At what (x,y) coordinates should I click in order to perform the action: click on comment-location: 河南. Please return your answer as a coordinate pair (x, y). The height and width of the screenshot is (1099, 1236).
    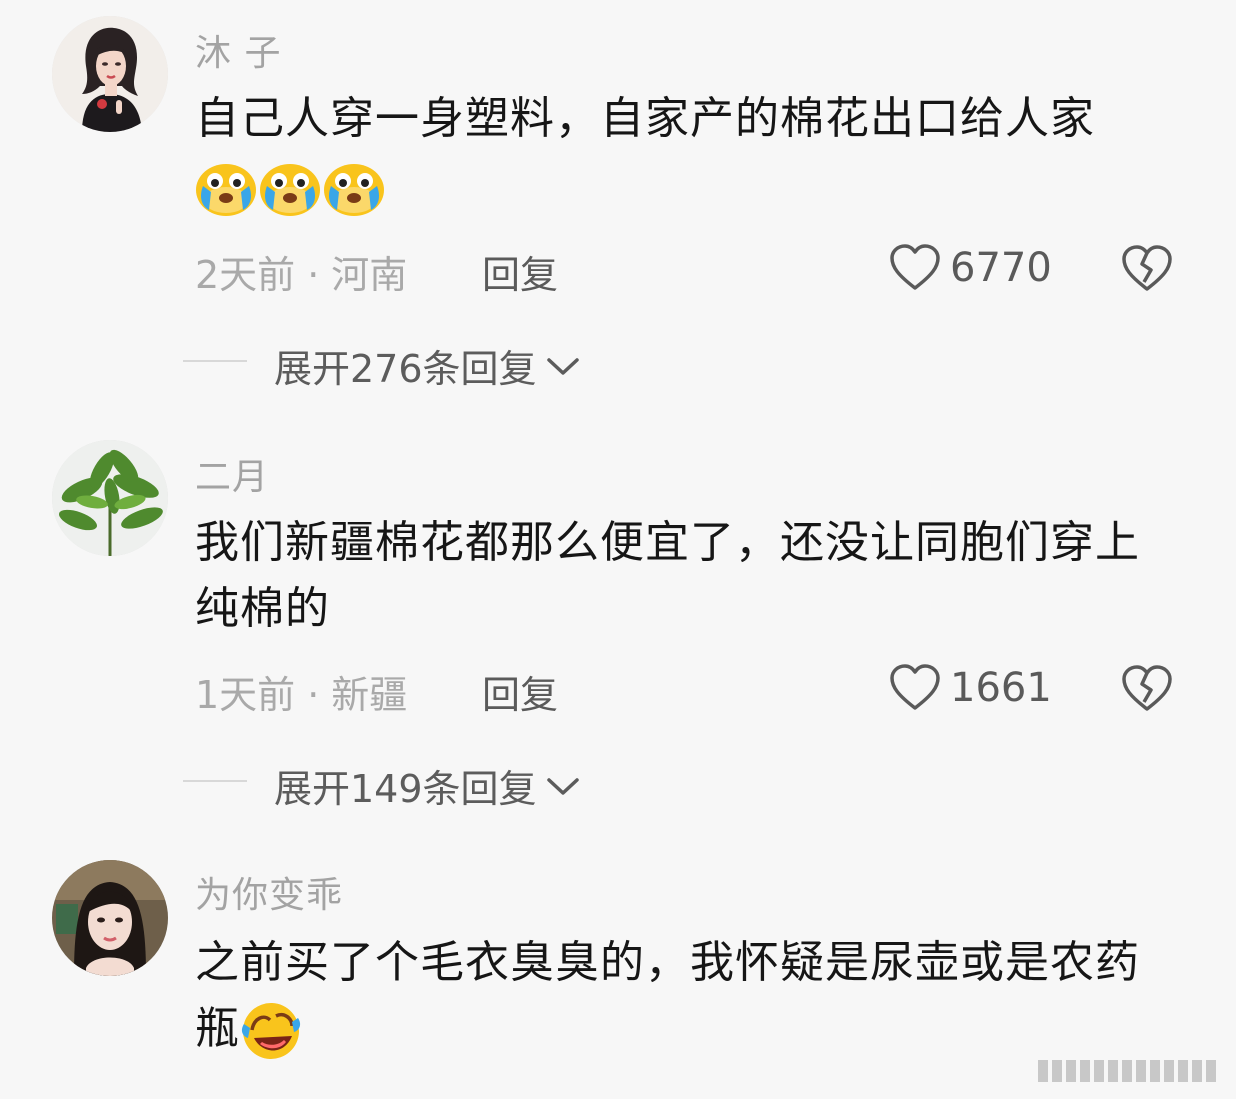
    Looking at the image, I should click on (369, 275).